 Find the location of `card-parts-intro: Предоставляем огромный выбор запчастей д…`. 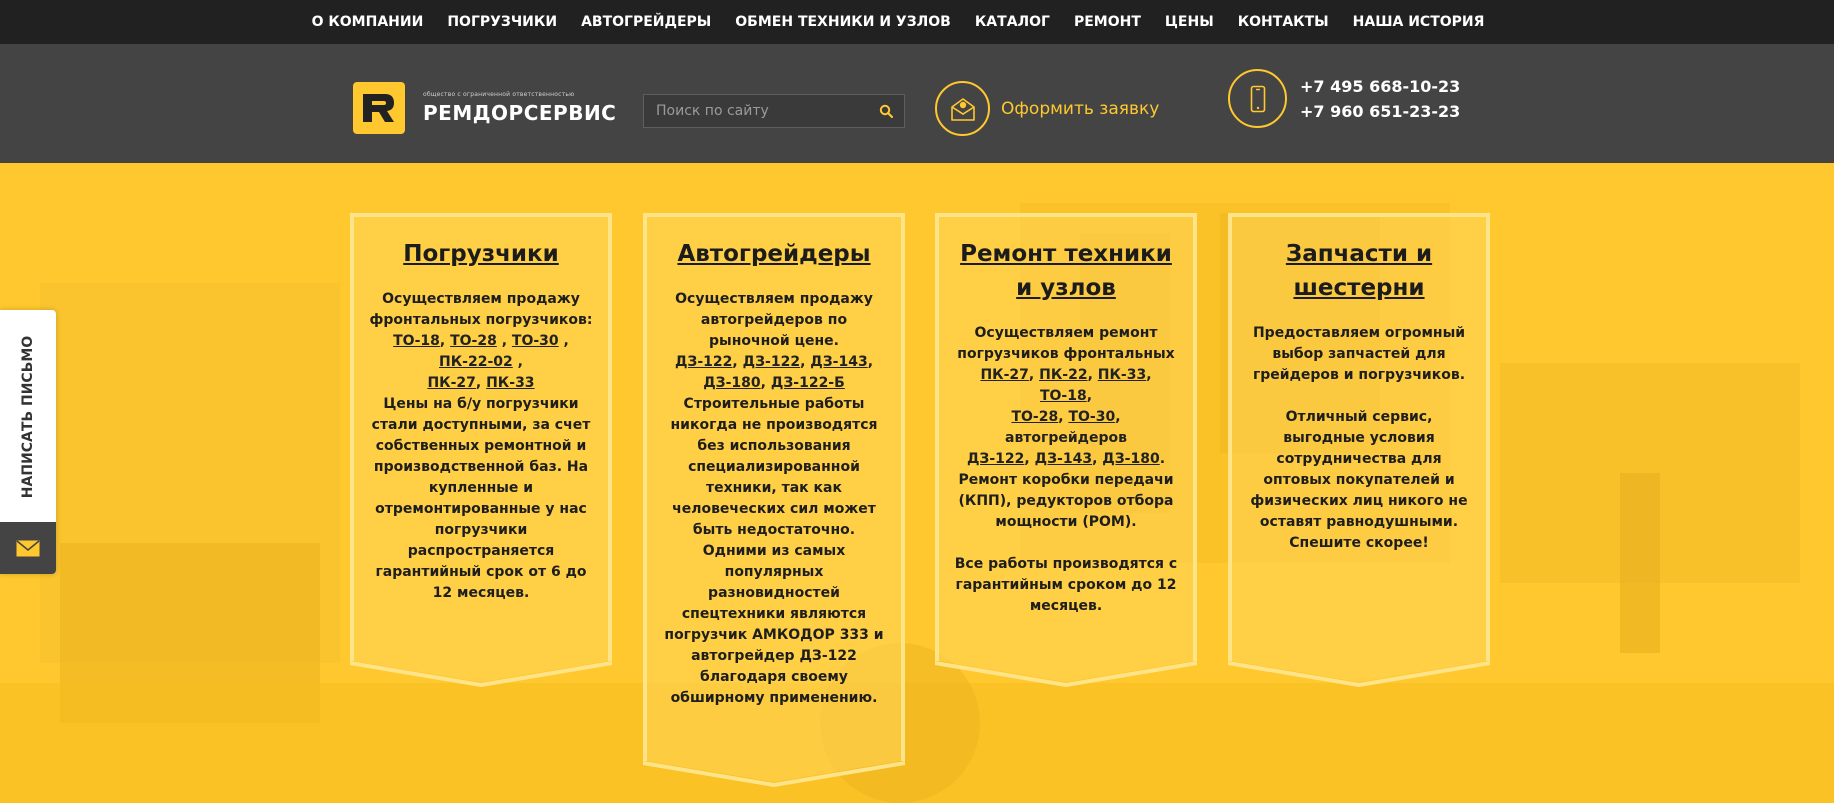

card-parts-intro: Предоставляем огромный выбор запчастей д… is located at coordinates (1359, 354).